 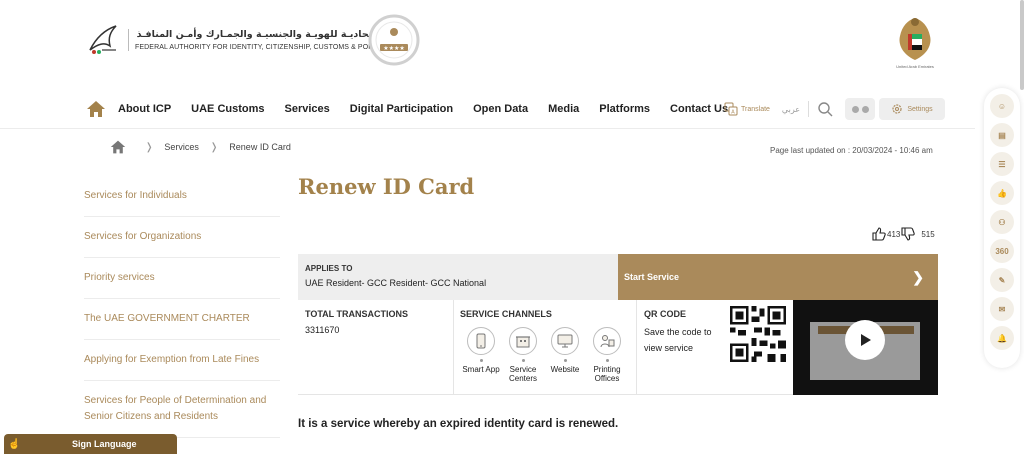 I want to click on translate-label: Translate, so click(x=755, y=109).